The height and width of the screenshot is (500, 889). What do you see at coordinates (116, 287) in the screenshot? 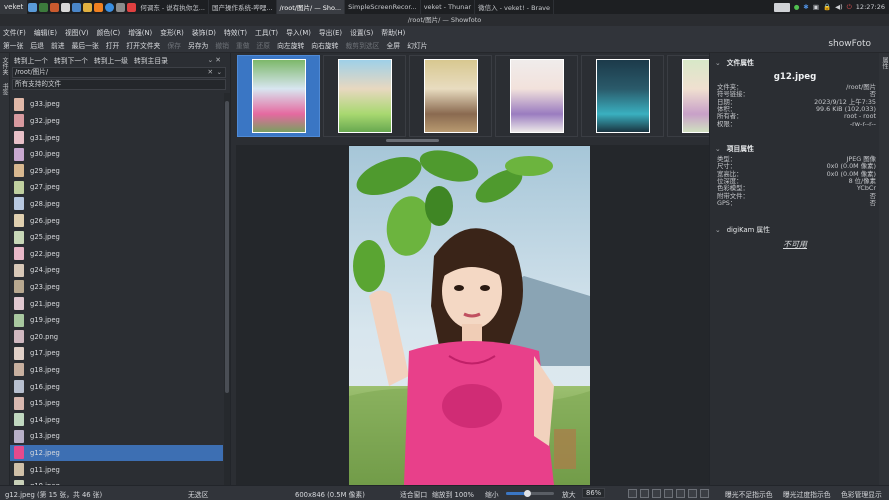
I see `file-list-item: g23.jpeg` at bounding box center [116, 287].